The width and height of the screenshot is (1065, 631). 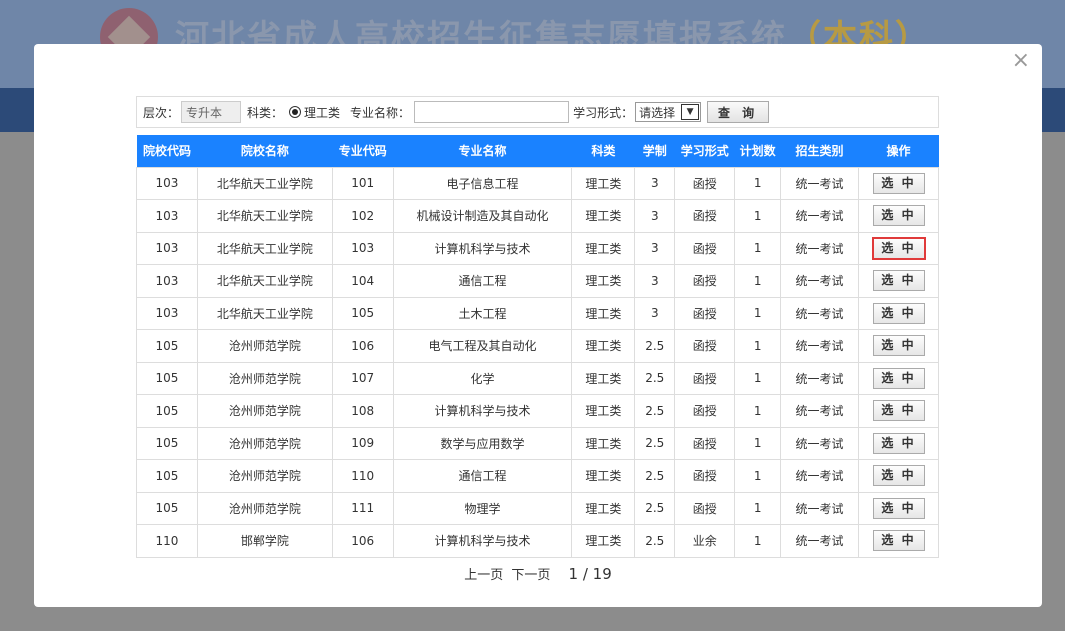 I want to click on table-cell: 103, so click(x=167, y=183).